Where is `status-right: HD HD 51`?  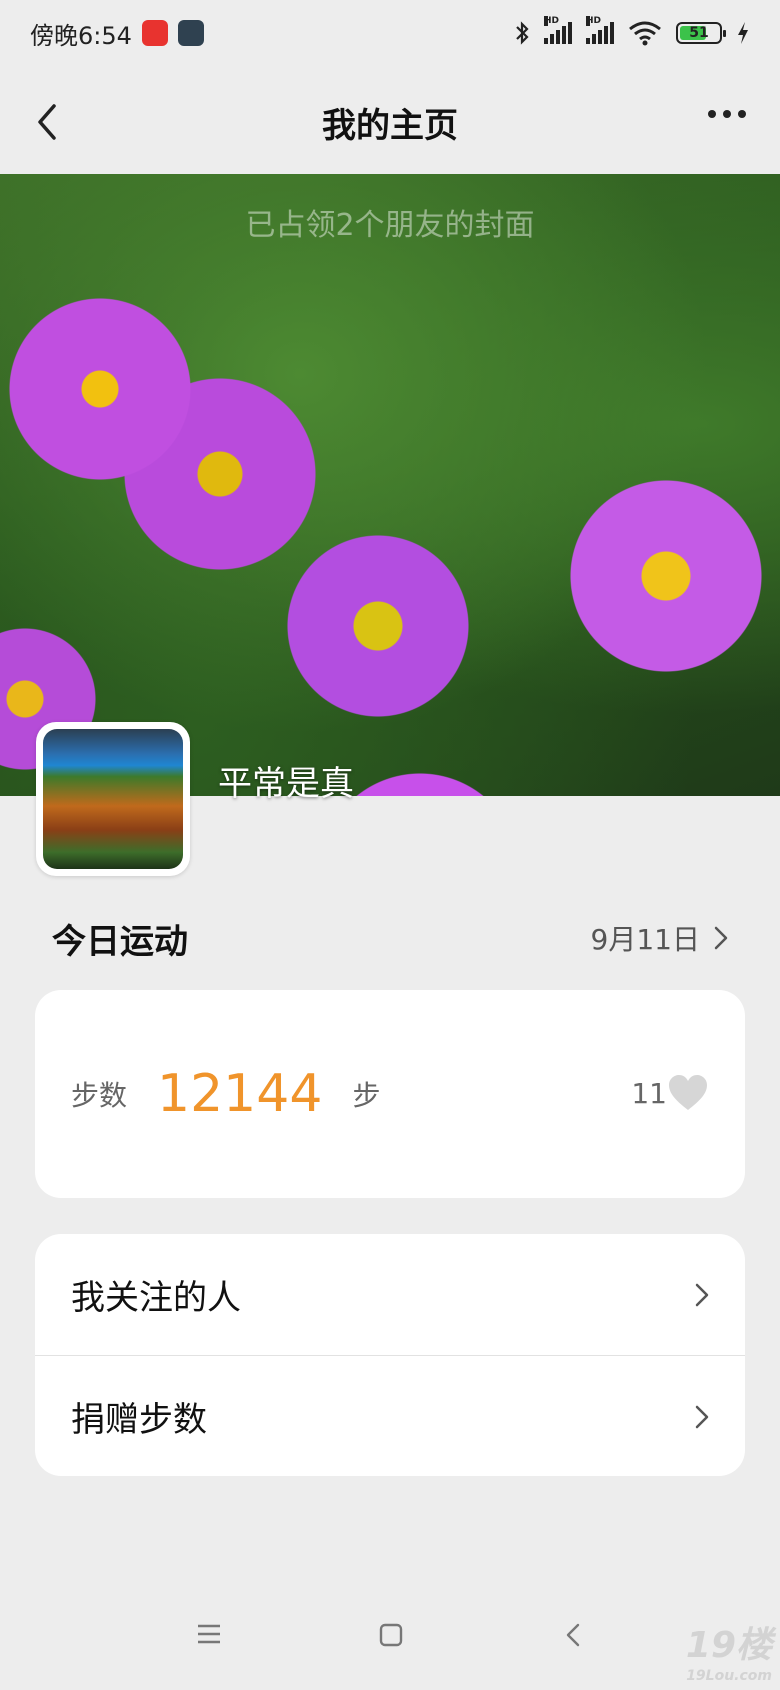 status-right: HD HD 51 is located at coordinates (632, 31).